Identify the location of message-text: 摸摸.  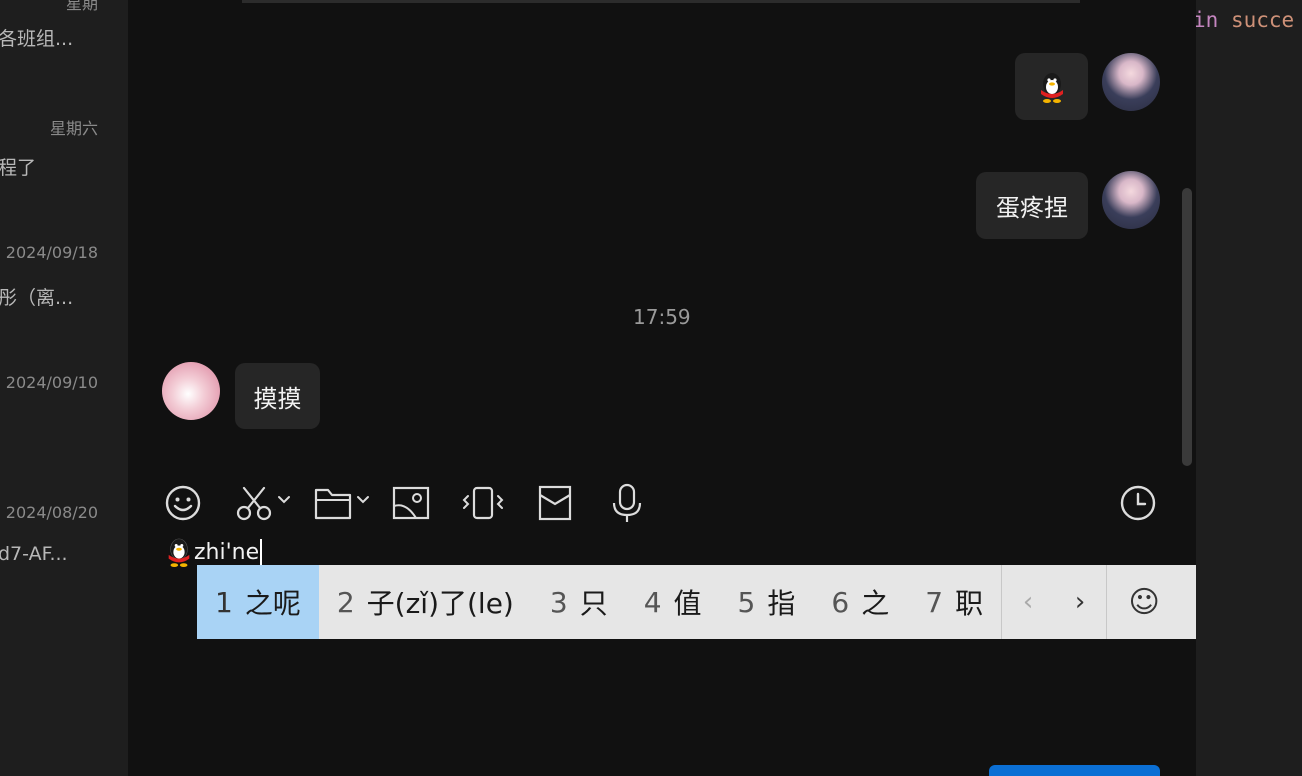
(277, 398).